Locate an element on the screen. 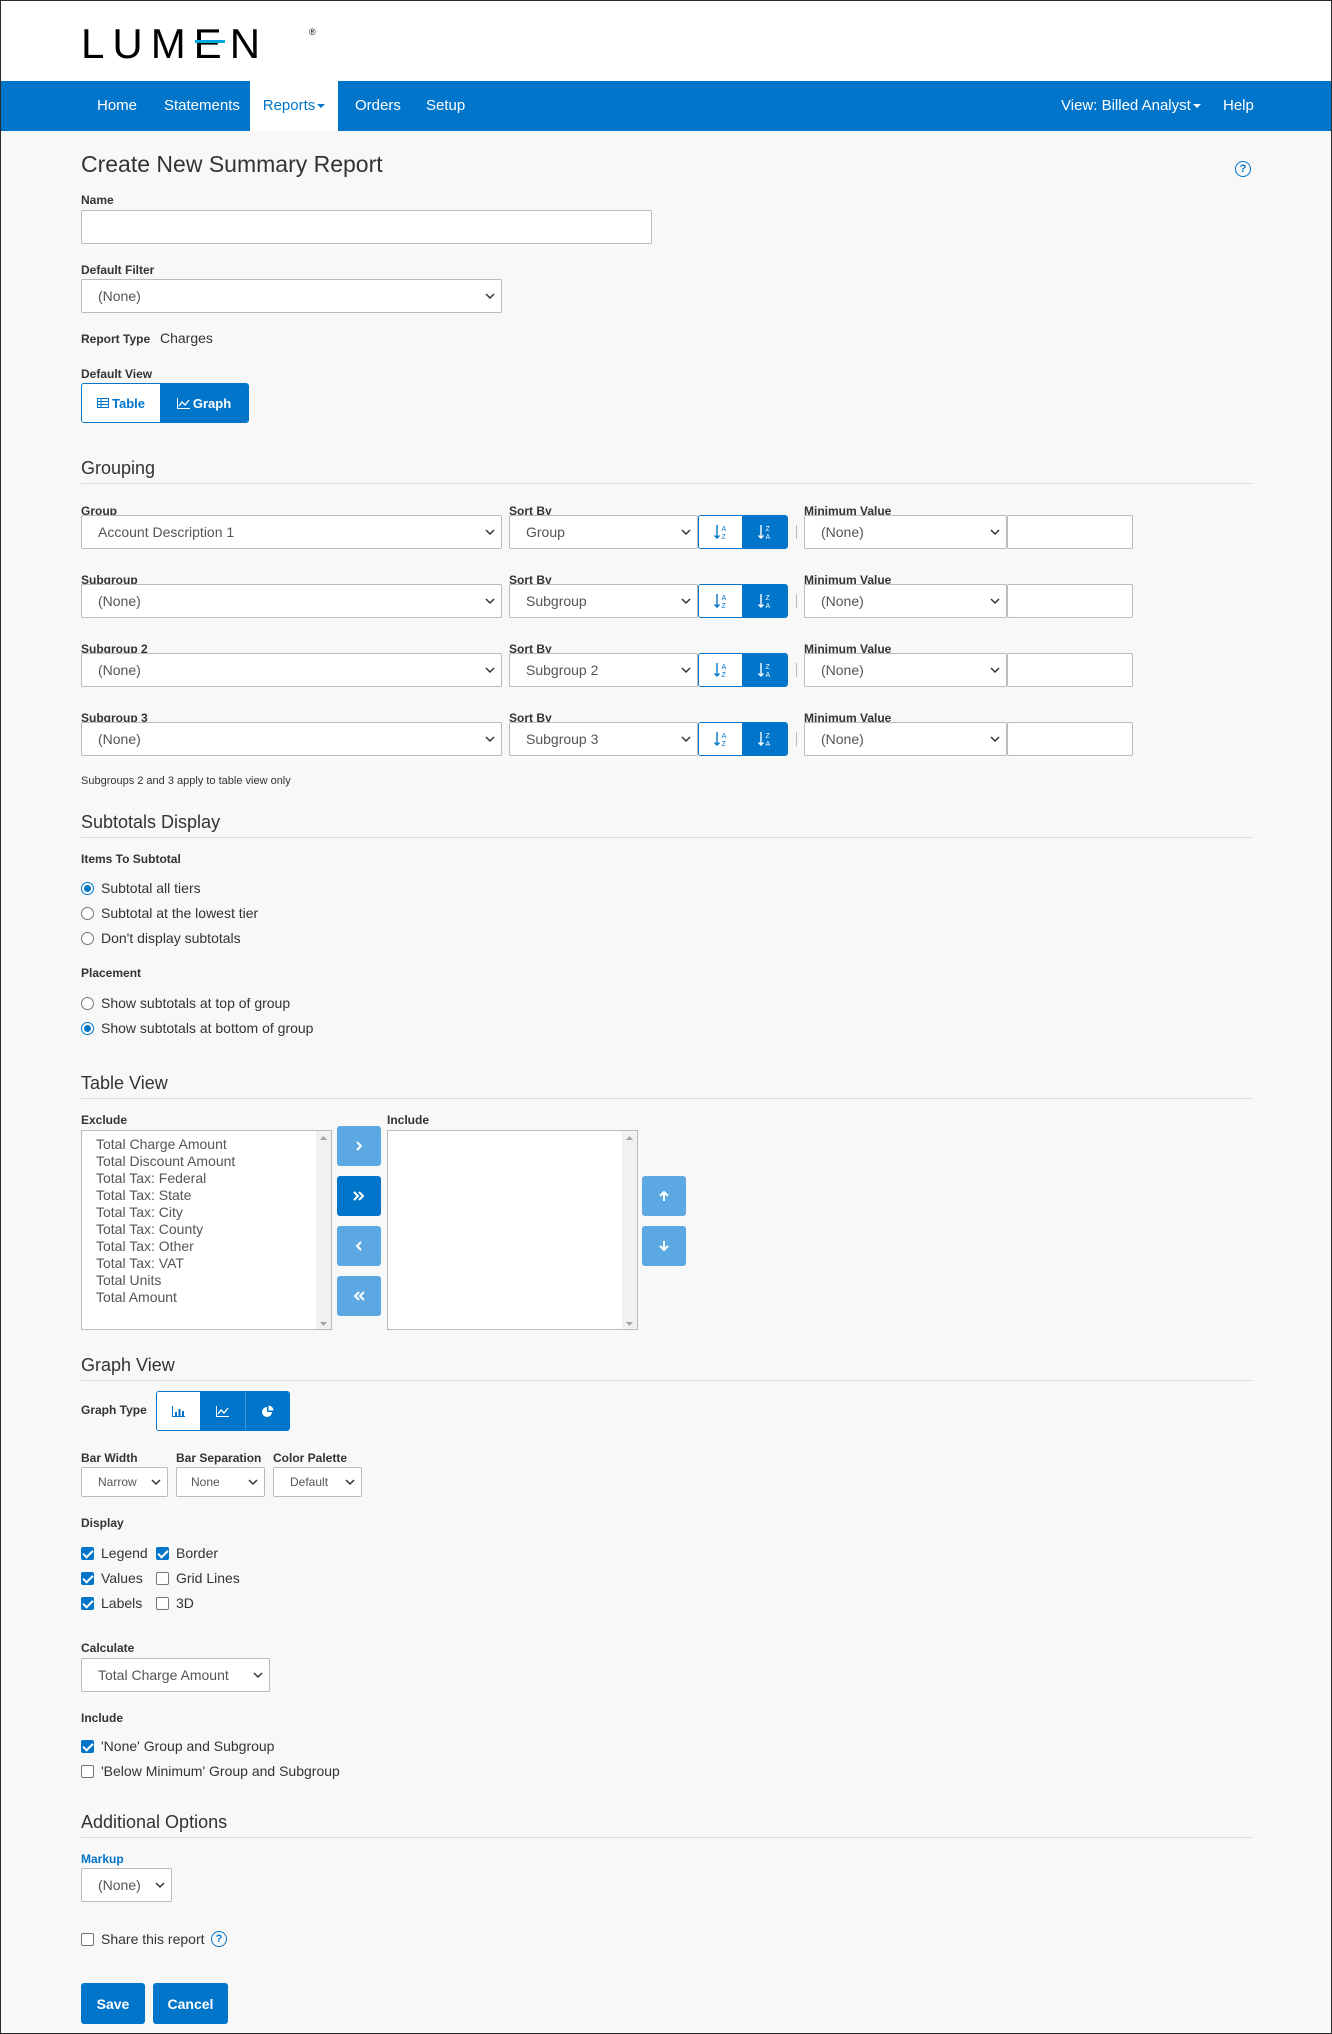  graph-type-bar-button is located at coordinates (179, 1411).